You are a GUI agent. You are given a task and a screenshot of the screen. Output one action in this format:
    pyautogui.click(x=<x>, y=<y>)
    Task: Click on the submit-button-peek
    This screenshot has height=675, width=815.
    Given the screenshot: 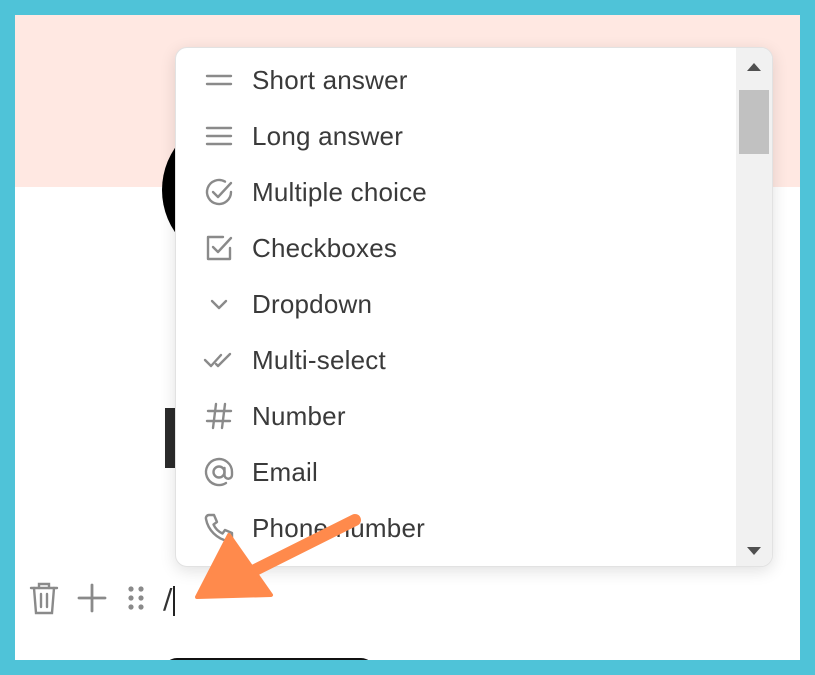 What is the action you would take?
    pyautogui.click(x=269, y=659)
    